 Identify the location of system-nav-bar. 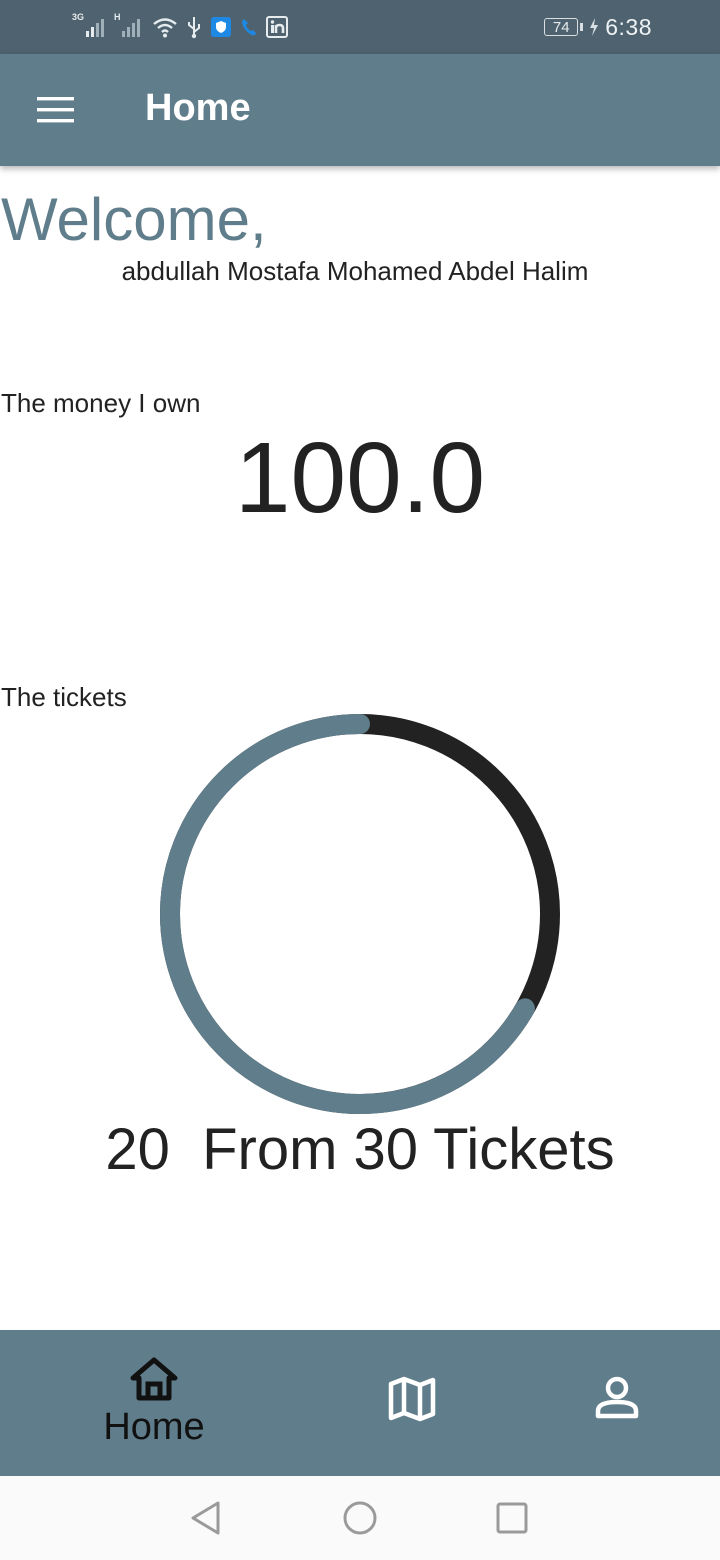
(360, 1518).